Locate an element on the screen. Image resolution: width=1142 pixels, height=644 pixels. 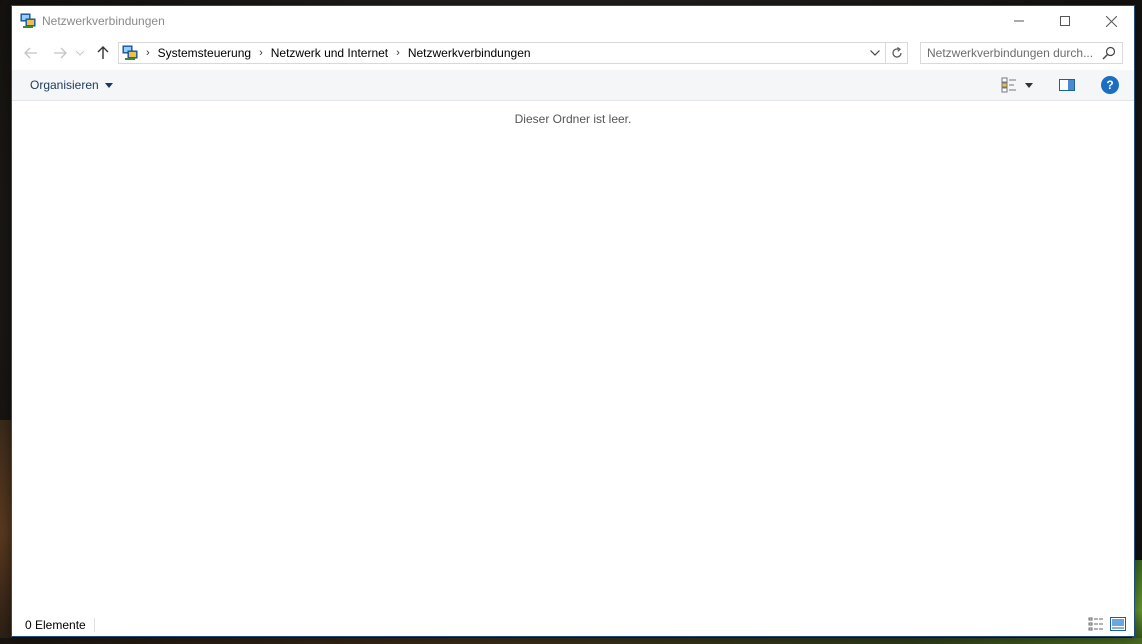
window-title: Netzwerkverbindungen is located at coordinates (103, 21).